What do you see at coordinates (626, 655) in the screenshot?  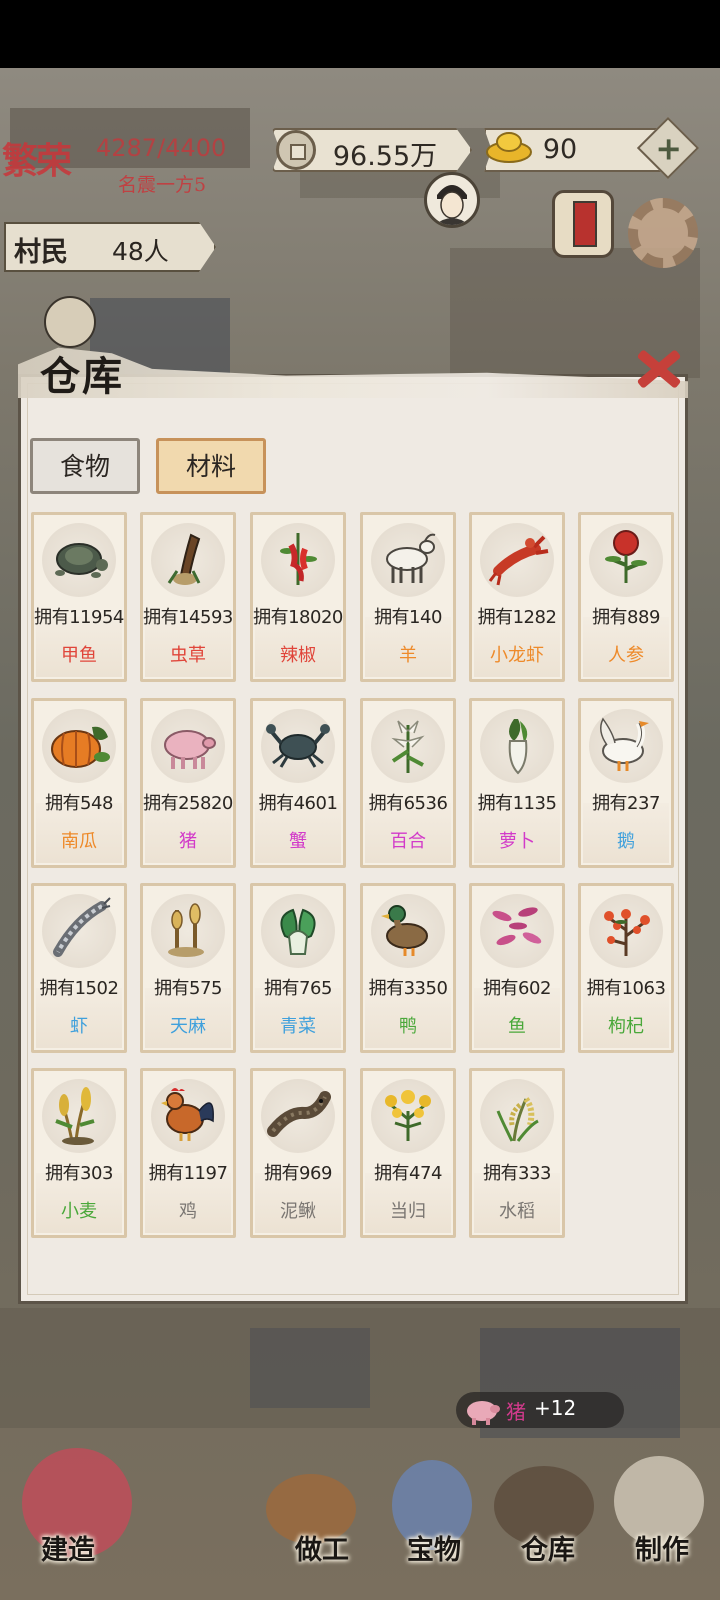 I see `item-name: 人参` at bounding box center [626, 655].